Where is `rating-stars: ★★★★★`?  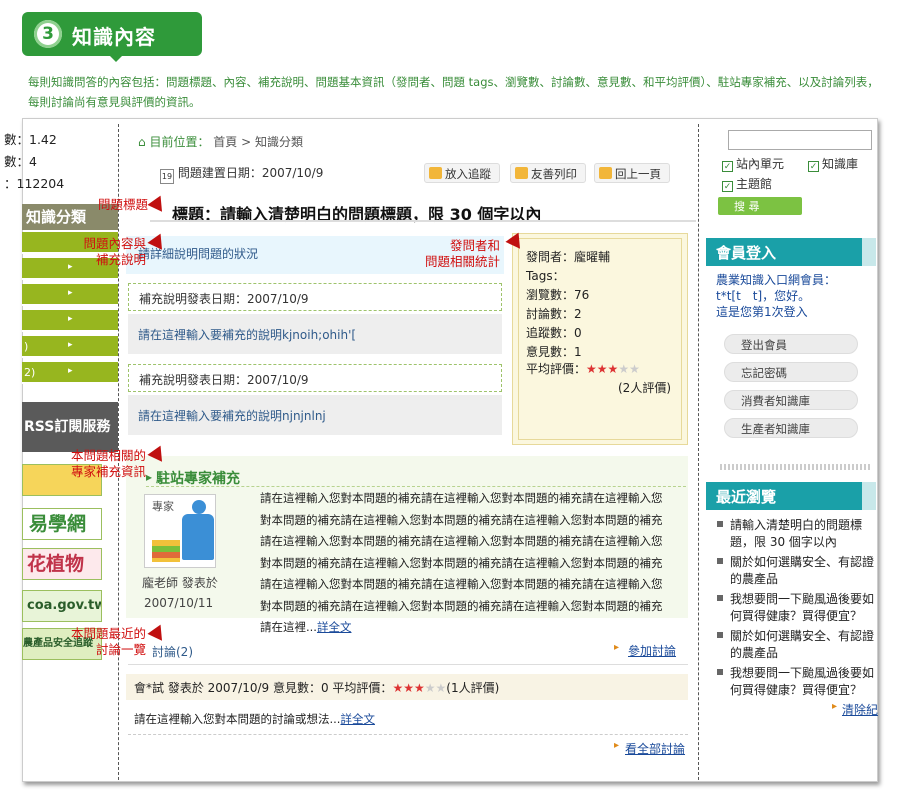
rating-stars: ★★★★★ is located at coordinates (613, 369).